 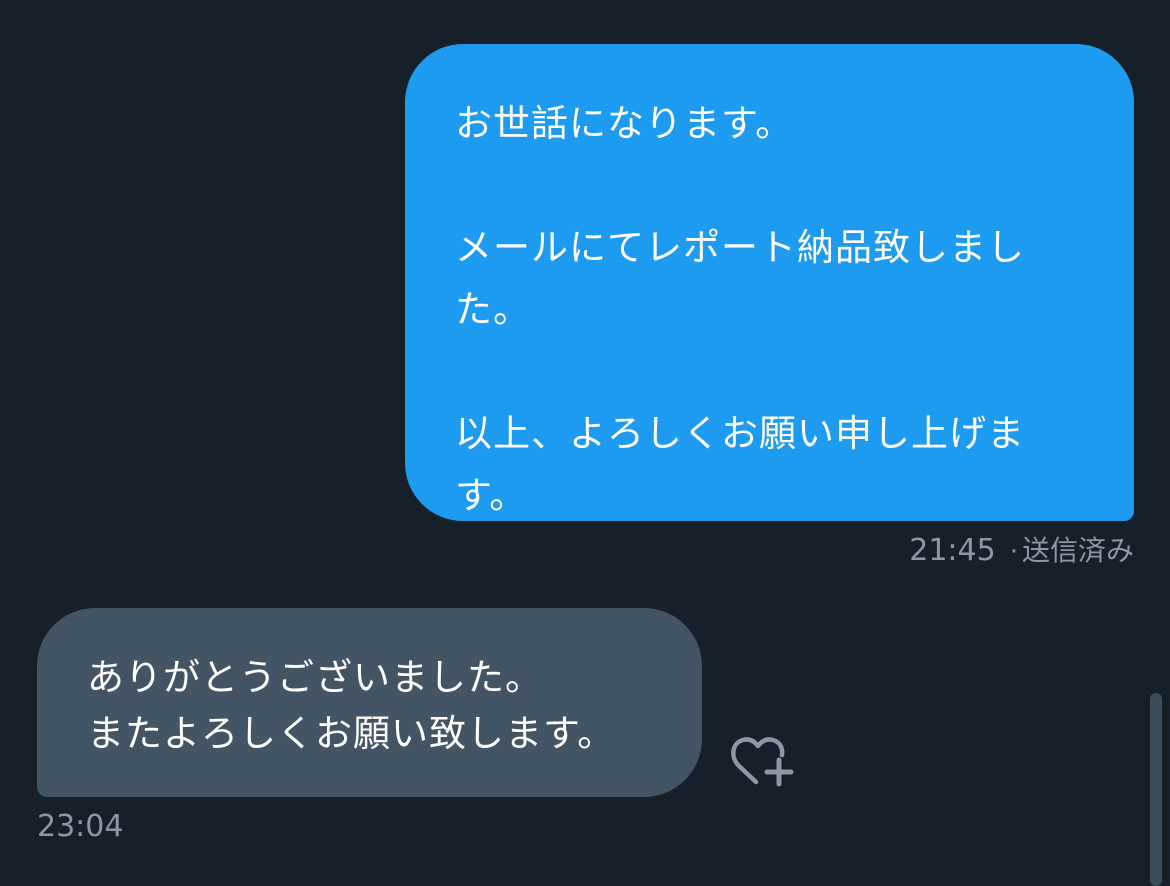 I want to click on scrollbar, so click(x=1156, y=789).